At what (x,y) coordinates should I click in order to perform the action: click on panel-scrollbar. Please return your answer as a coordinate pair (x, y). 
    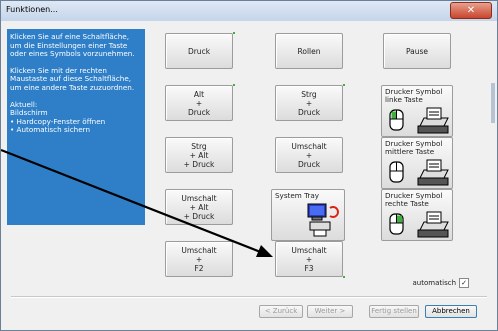
    Looking at the image, I should click on (493, 103).